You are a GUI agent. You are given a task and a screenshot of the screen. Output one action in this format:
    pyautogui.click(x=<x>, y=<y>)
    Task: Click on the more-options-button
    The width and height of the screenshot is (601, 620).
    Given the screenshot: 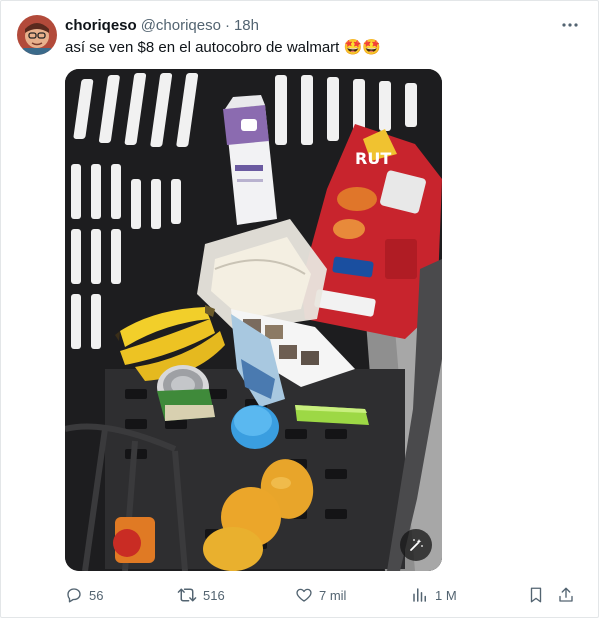 What is the action you would take?
    pyautogui.click(x=570, y=25)
    